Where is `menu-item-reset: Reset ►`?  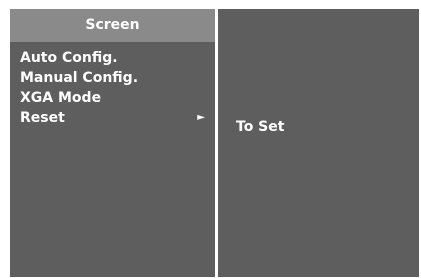 menu-item-reset: Reset ► is located at coordinates (112, 118).